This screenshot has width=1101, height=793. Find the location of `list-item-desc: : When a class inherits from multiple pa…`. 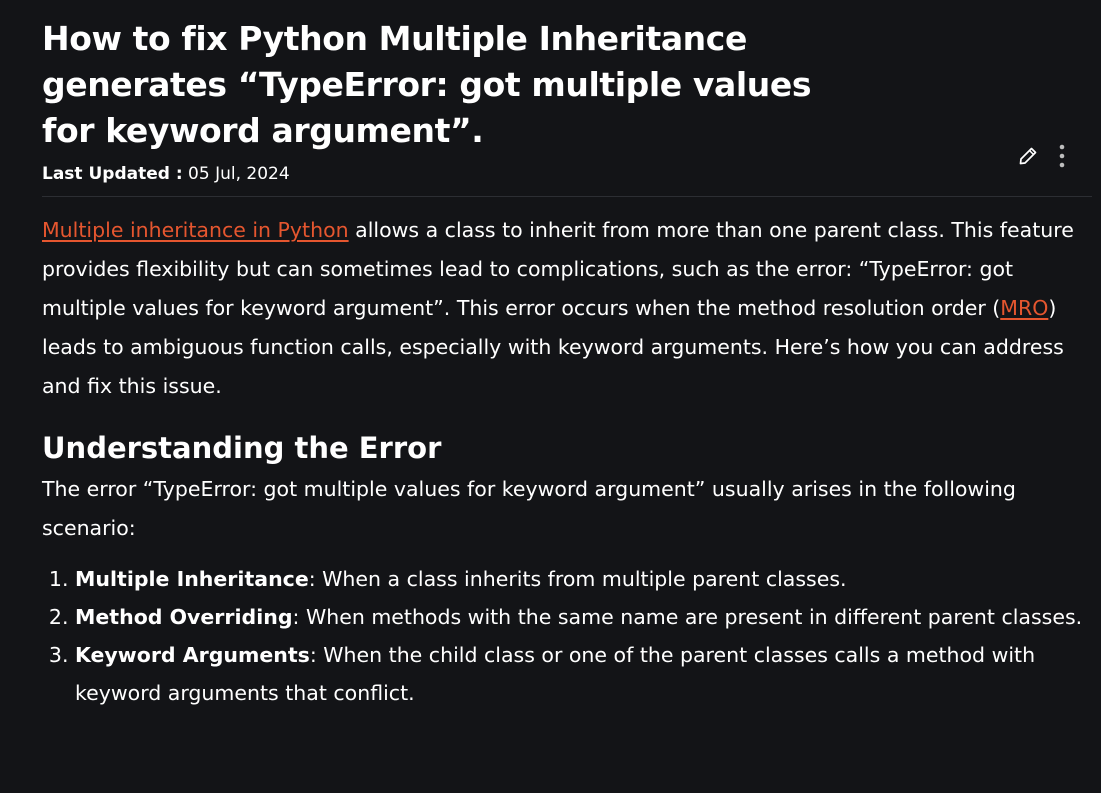

list-item-desc: : When a class inherits from multiple pa… is located at coordinates (577, 579).